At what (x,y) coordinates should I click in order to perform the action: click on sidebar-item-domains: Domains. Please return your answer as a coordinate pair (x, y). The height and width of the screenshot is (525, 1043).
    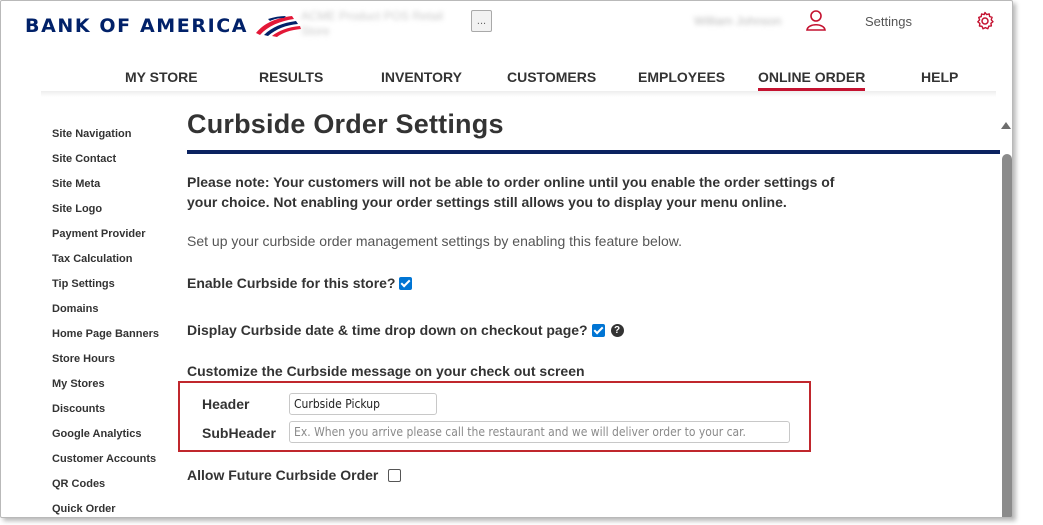
    Looking at the image, I should click on (114, 314).